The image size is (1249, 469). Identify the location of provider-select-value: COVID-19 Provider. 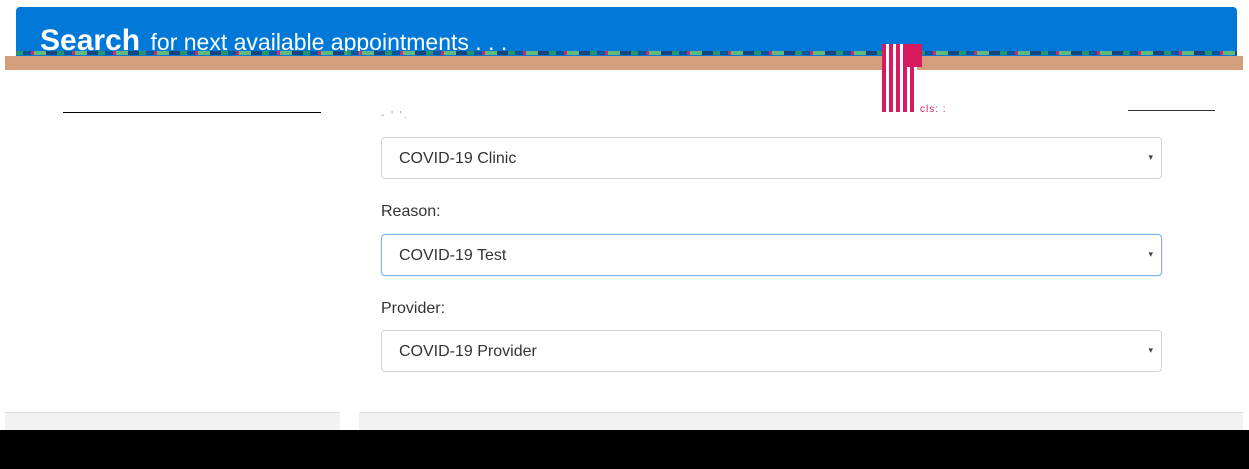
(468, 351).